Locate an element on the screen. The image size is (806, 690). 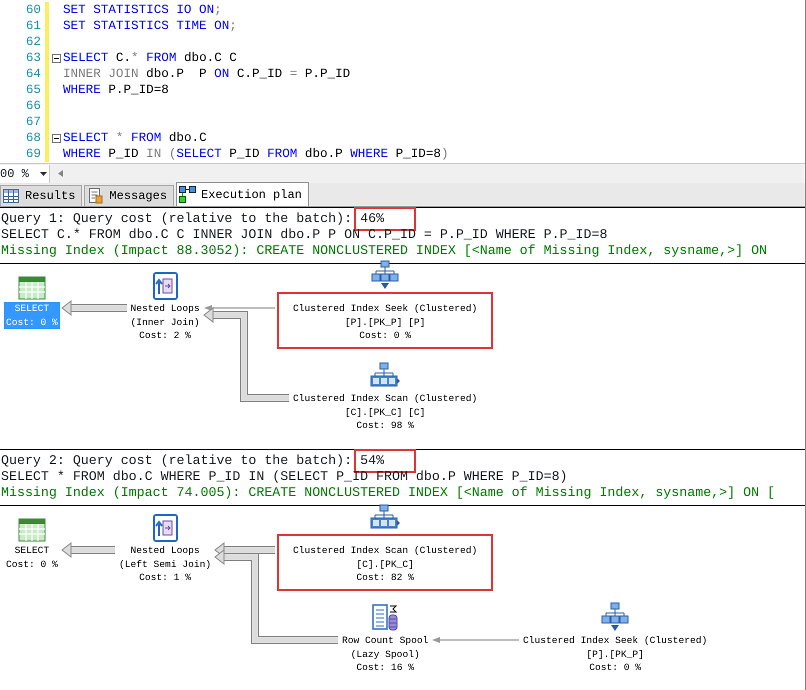
missing-index-hint: Missing Index (Impact 74.005): CREATE NONCLUSTERED INDEX [<Name of Missing Index, sysname,>] ON [ is located at coordinates (403, 493).